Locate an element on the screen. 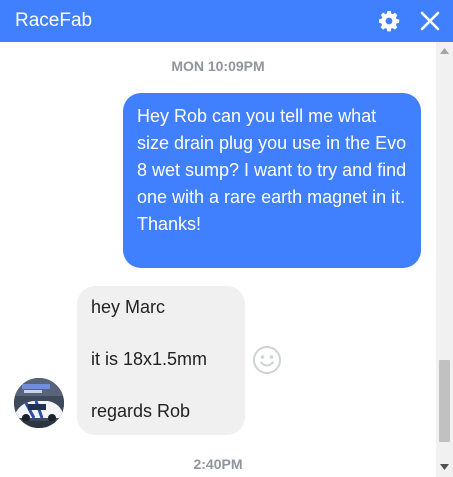 The width and height of the screenshot is (453, 477). avatar is located at coordinates (39, 403).